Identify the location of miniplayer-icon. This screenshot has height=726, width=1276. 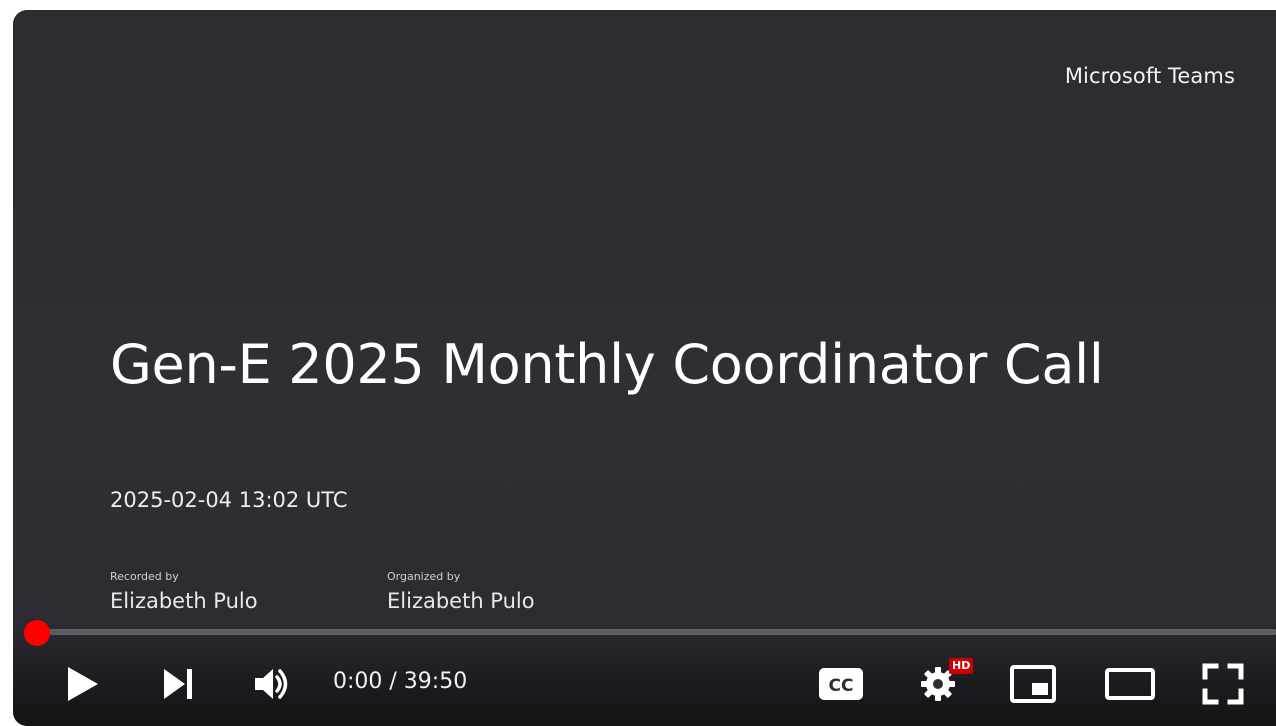
(1033, 684).